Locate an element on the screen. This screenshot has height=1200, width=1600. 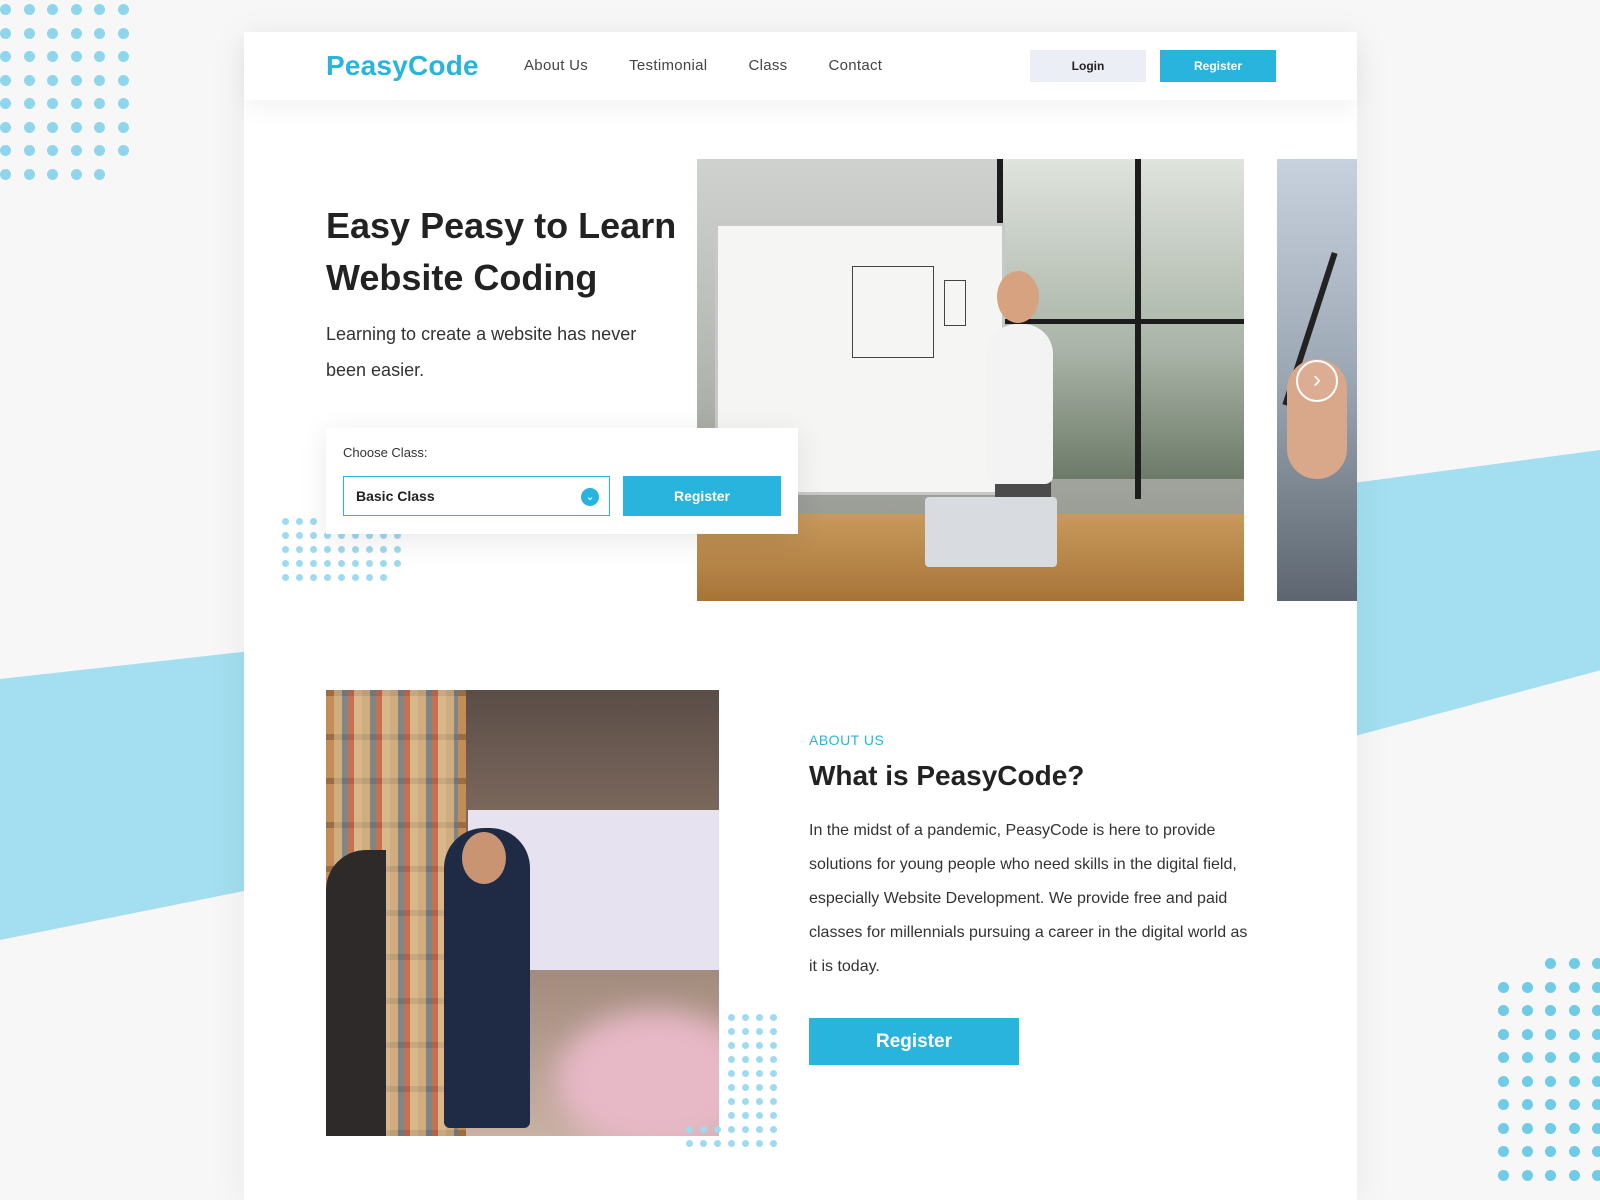
photo-sketch is located at coordinates (893, 312).